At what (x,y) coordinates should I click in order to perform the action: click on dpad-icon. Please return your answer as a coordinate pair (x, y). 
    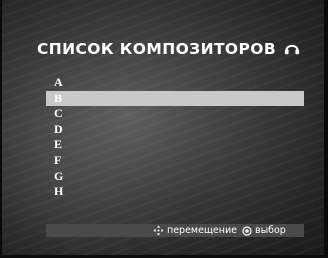
    Looking at the image, I should click on (158, 230).